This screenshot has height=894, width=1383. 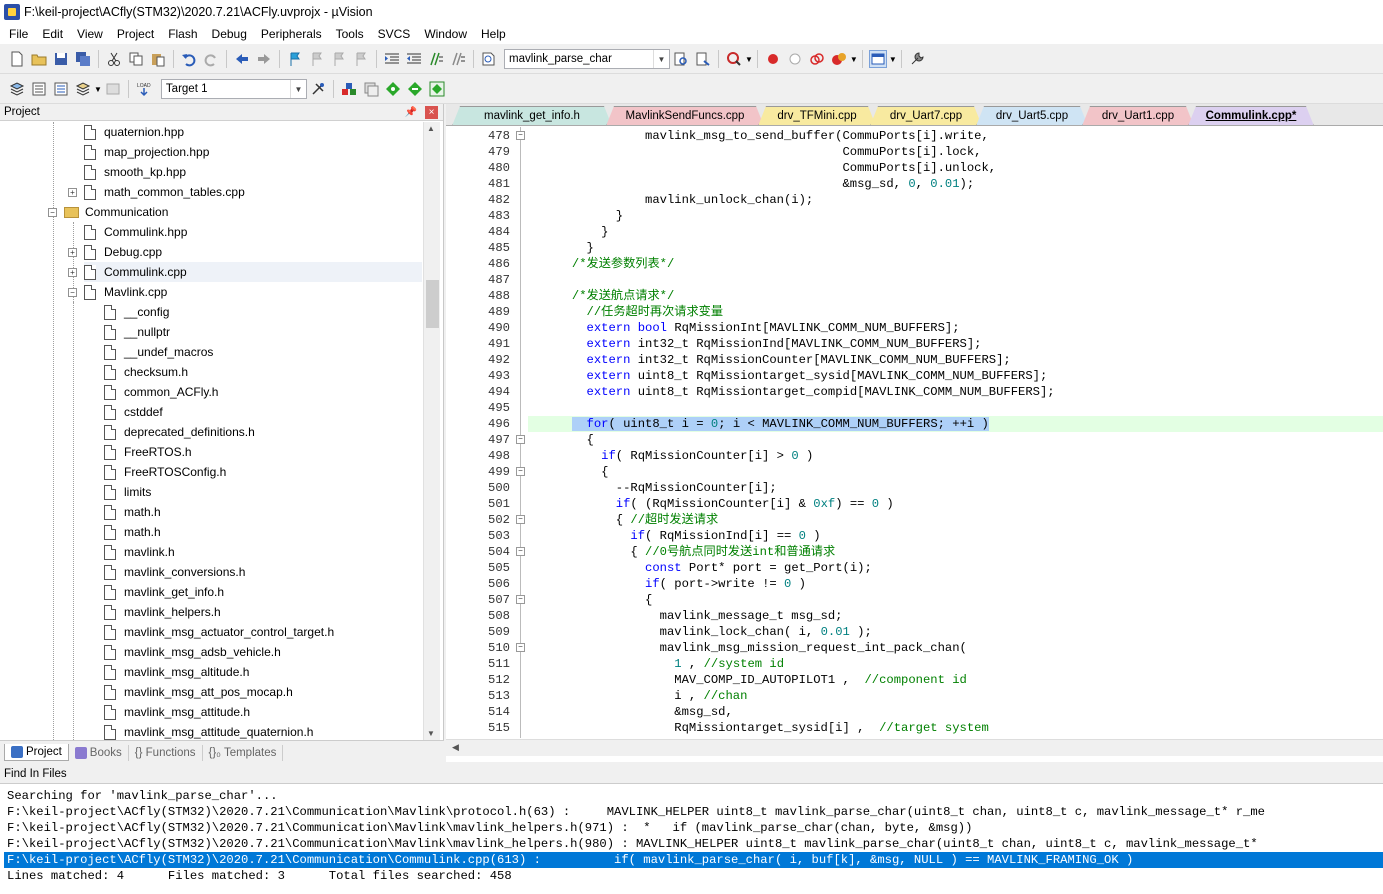 What do you see at coordinates (125, 292) in the screenshot?
I see `tree-file: Mavlink.cpp` at bounding box center [125, 292].